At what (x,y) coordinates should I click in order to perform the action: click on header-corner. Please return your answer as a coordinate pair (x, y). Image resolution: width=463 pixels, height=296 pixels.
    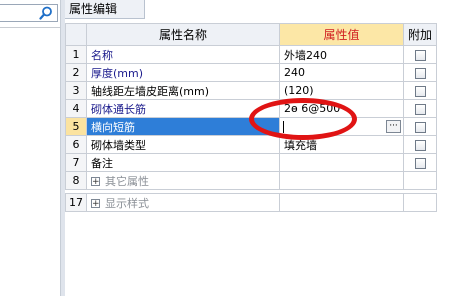
    Looking at the image, I should click on (76, 34).